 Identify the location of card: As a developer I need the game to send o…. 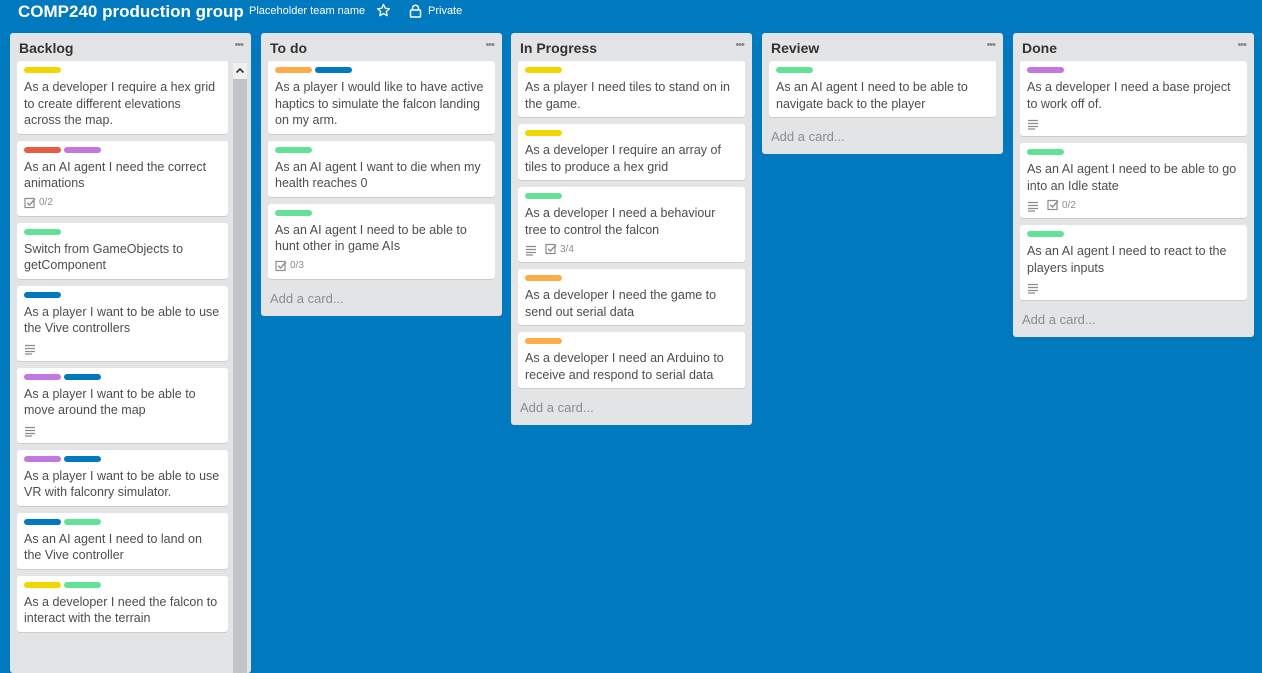
(631, 297).